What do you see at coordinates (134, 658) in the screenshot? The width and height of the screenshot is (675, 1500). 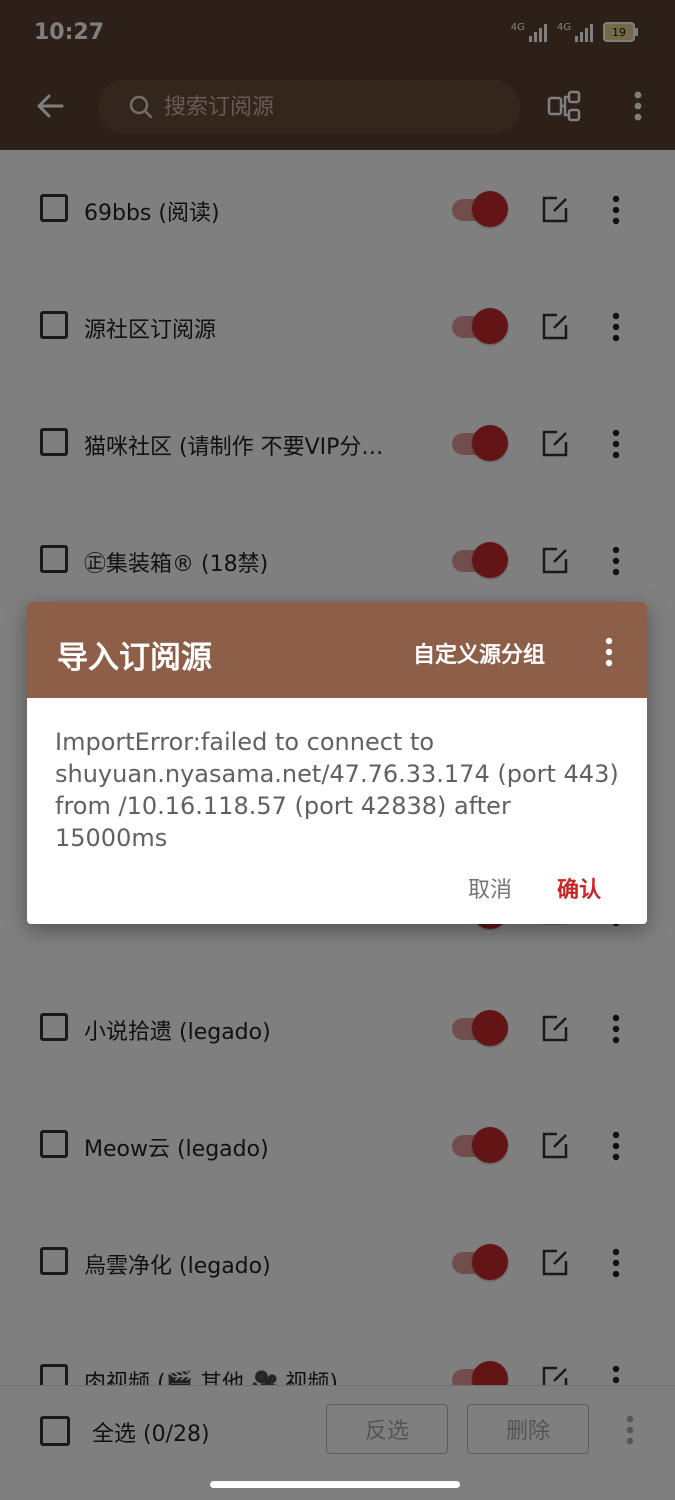 I see `dialog-title: 导入订阅源` at bounding box center [134, 658].